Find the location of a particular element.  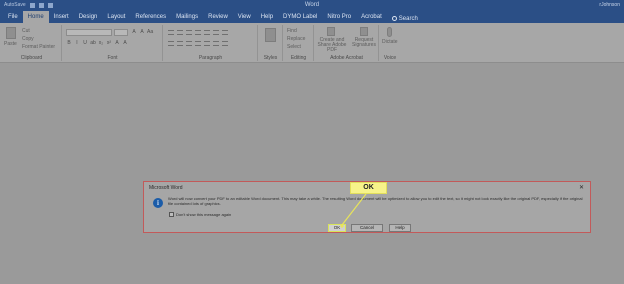

info-icon: i is located at coordinates (158, 203).